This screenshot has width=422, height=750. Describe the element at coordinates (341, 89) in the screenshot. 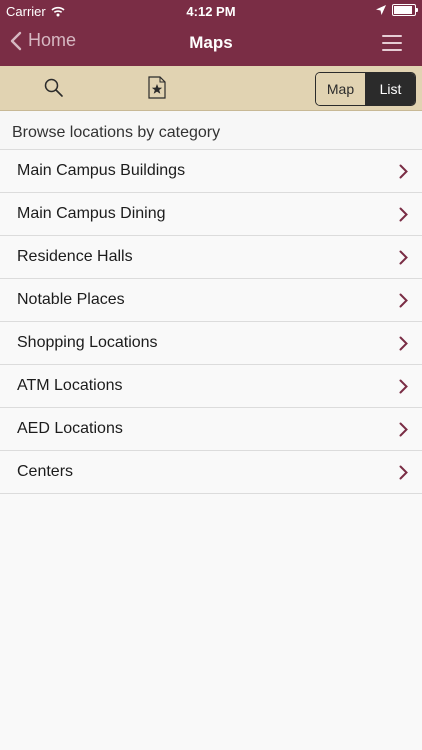

I see `map-view-button: Map` at that location.